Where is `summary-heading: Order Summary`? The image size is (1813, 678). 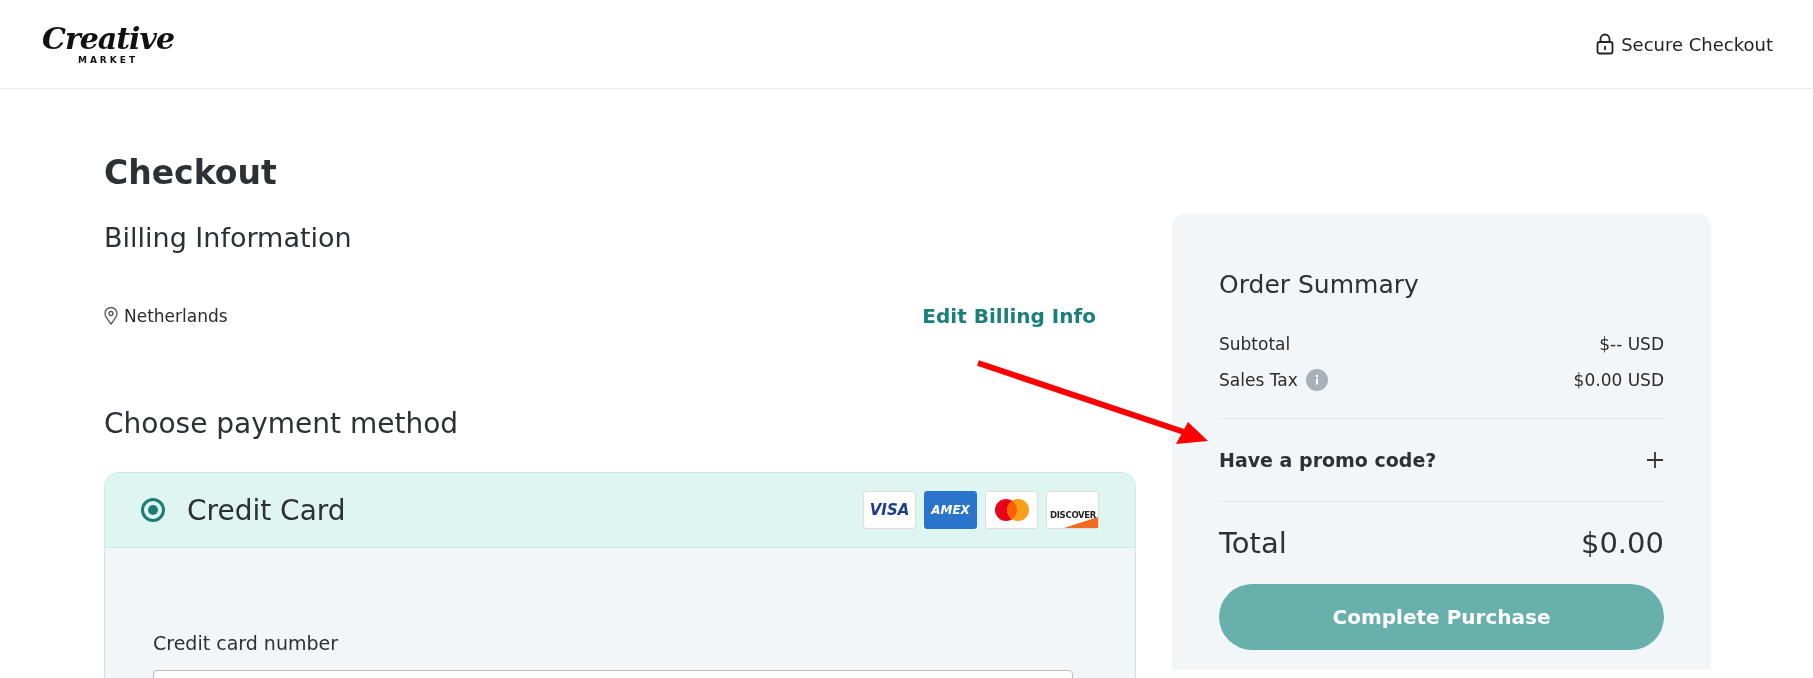
summary-heading: Order Summary is located at coordinates (1319, 285).